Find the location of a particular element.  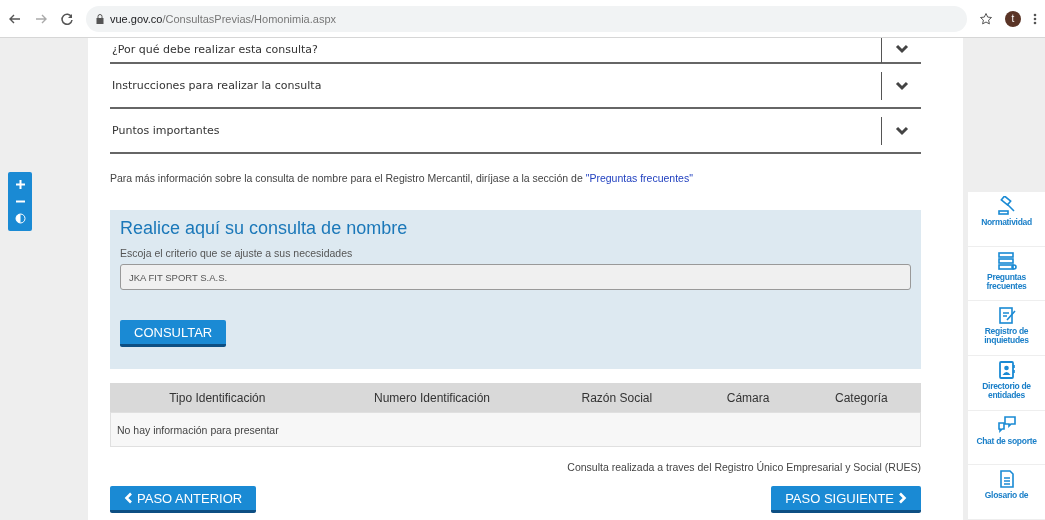

chat-bubbles-icon is located at coordinates (1006, 424).